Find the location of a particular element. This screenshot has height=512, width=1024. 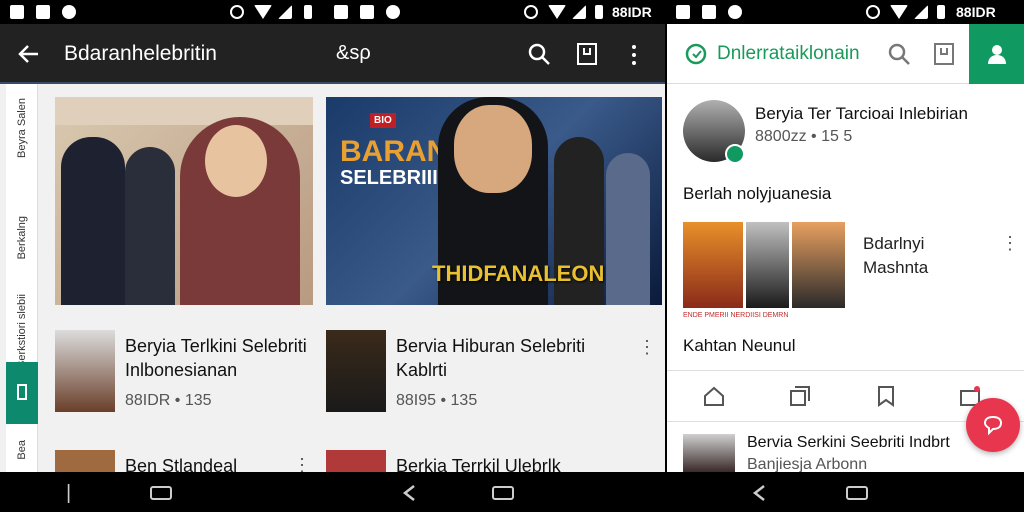

avatar is located at coordinates (714, 132).